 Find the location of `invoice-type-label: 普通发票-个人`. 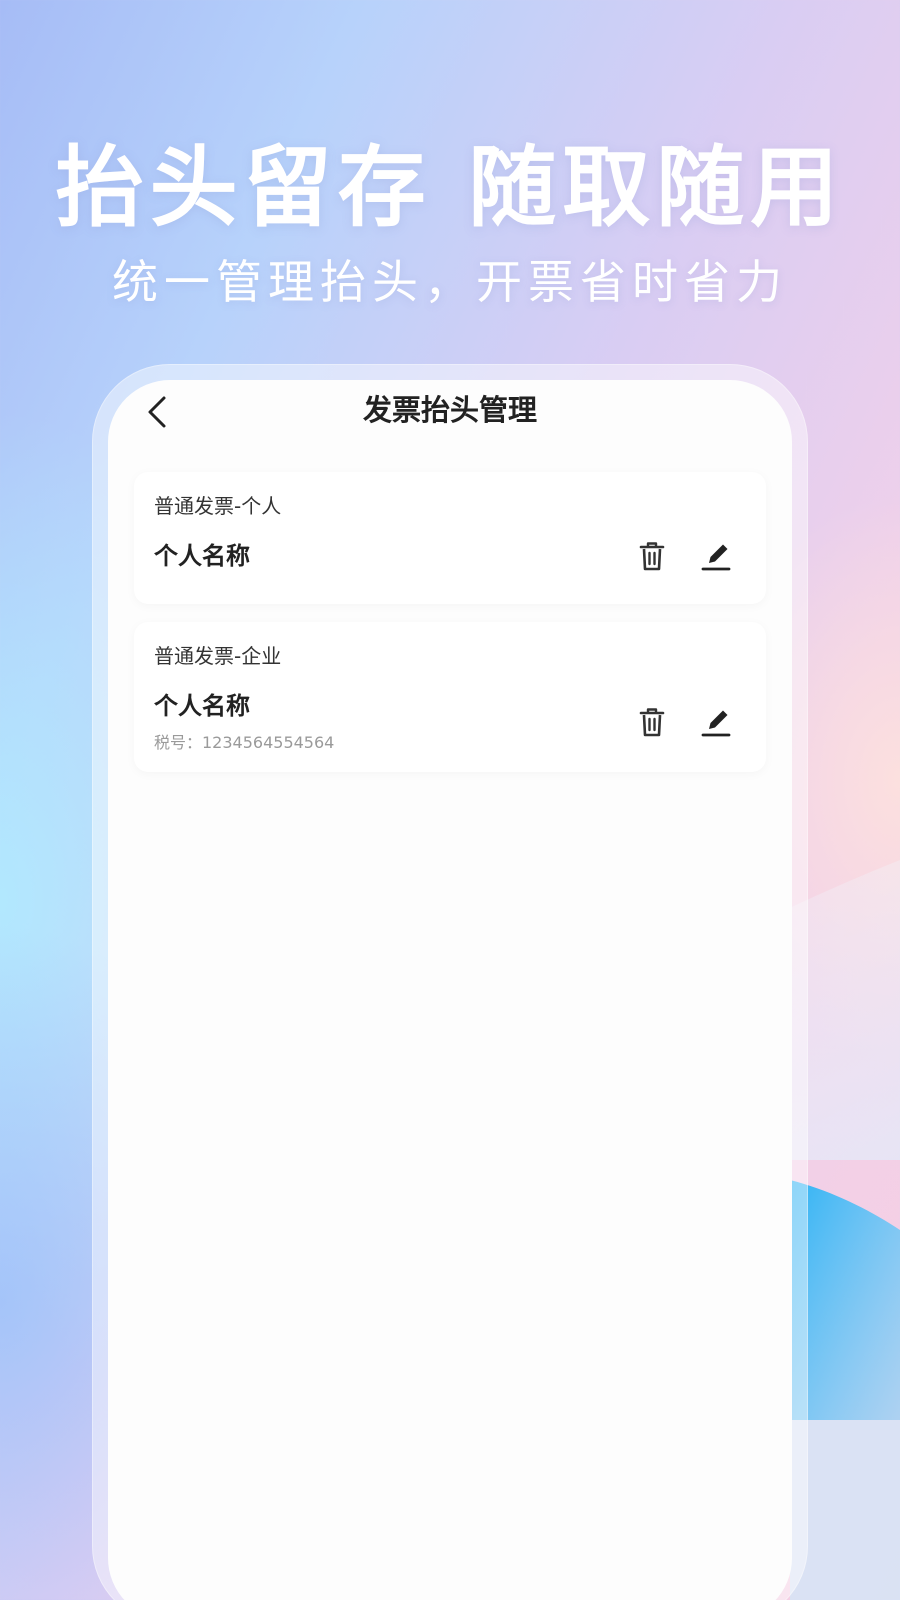

invoice-type-label: 普通发票-个人 is located at coordinates (218, 506).